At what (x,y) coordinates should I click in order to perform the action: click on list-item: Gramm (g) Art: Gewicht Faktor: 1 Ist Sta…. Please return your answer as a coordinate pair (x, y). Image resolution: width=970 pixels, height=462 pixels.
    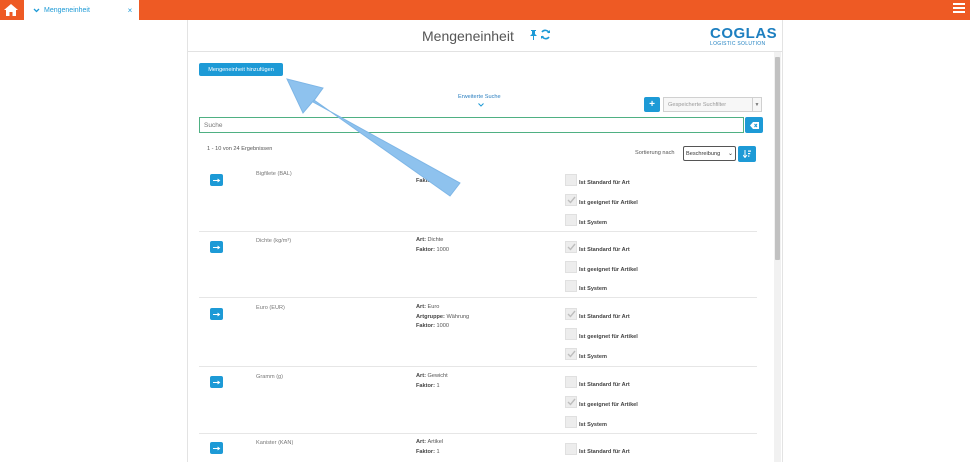
    Looking at the image, I should click on (478, 400).